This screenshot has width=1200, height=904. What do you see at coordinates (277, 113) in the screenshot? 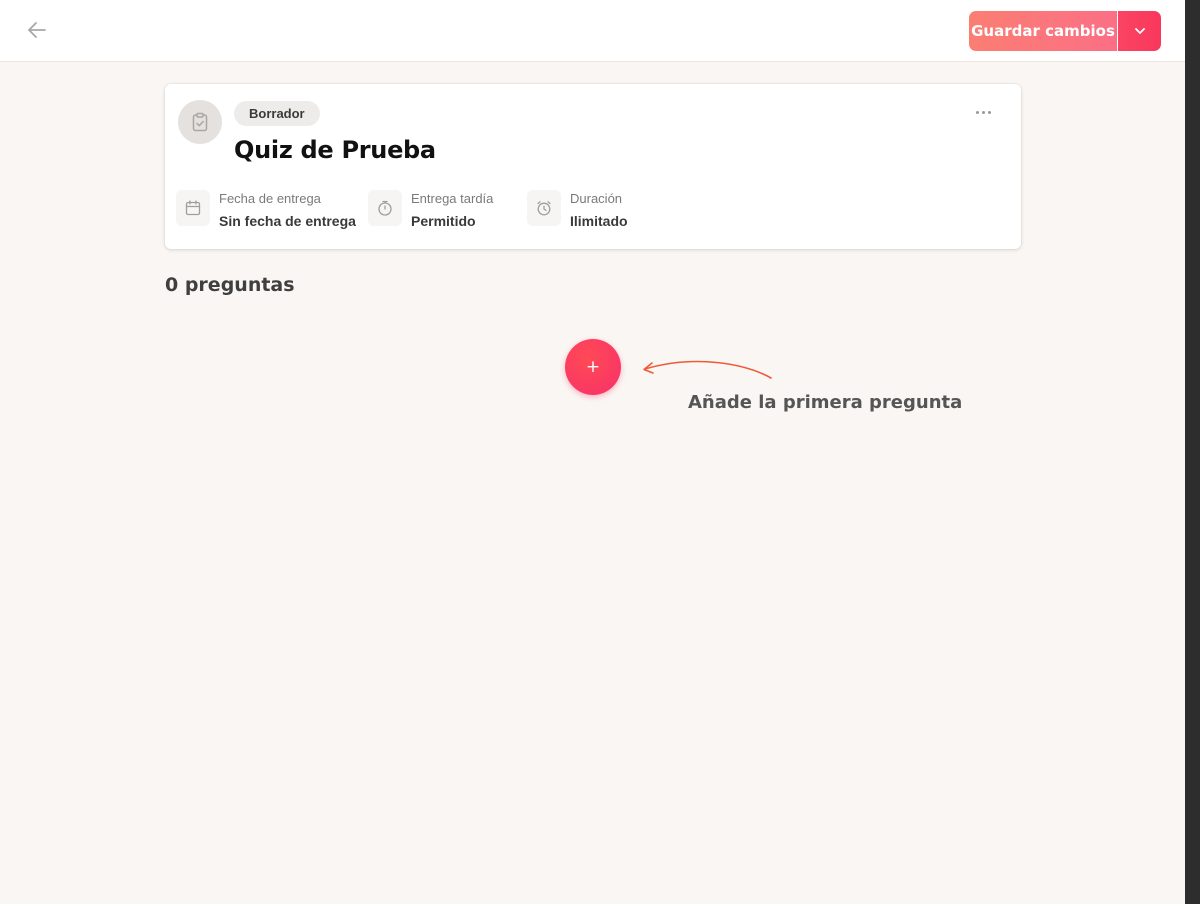
I see `status-badge: Borrador` at bounding box center [277, 113].